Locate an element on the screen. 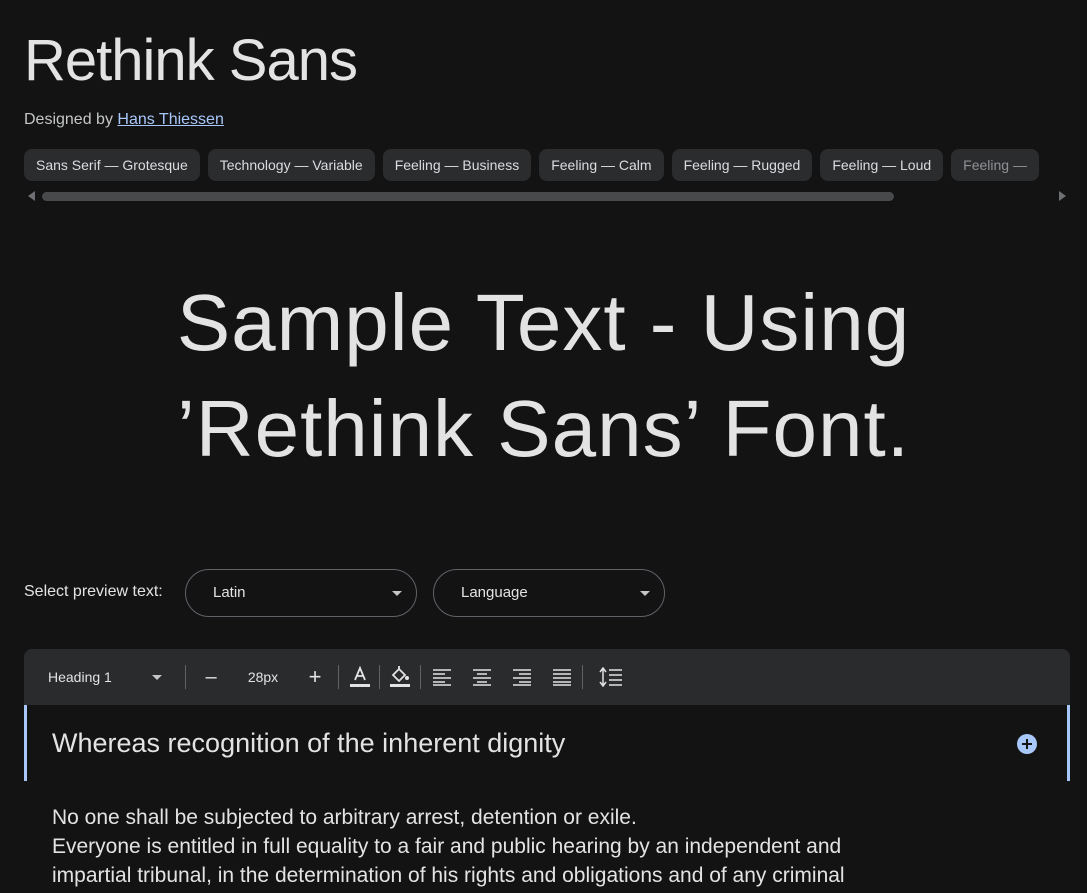 This screenshot has width=1087, height=893. highlight-color-button is located at coordinates (400, 677).